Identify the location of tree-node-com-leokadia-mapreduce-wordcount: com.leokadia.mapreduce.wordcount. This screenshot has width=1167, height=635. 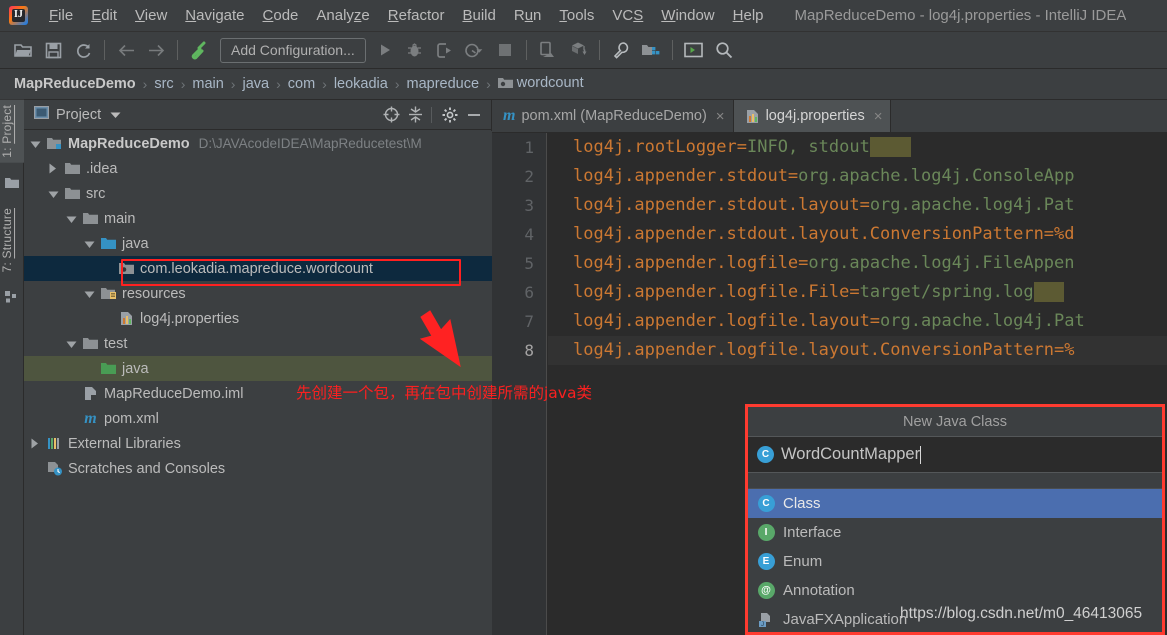
(258, 268).